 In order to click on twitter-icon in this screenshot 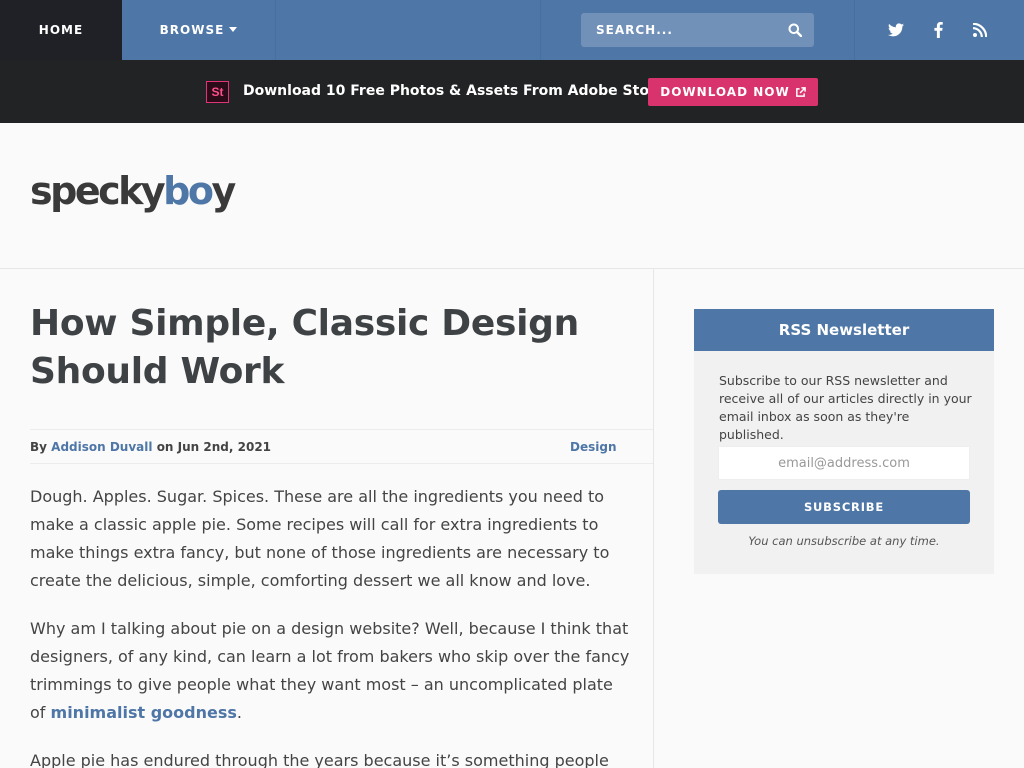, I will do `click(896, 30)`.